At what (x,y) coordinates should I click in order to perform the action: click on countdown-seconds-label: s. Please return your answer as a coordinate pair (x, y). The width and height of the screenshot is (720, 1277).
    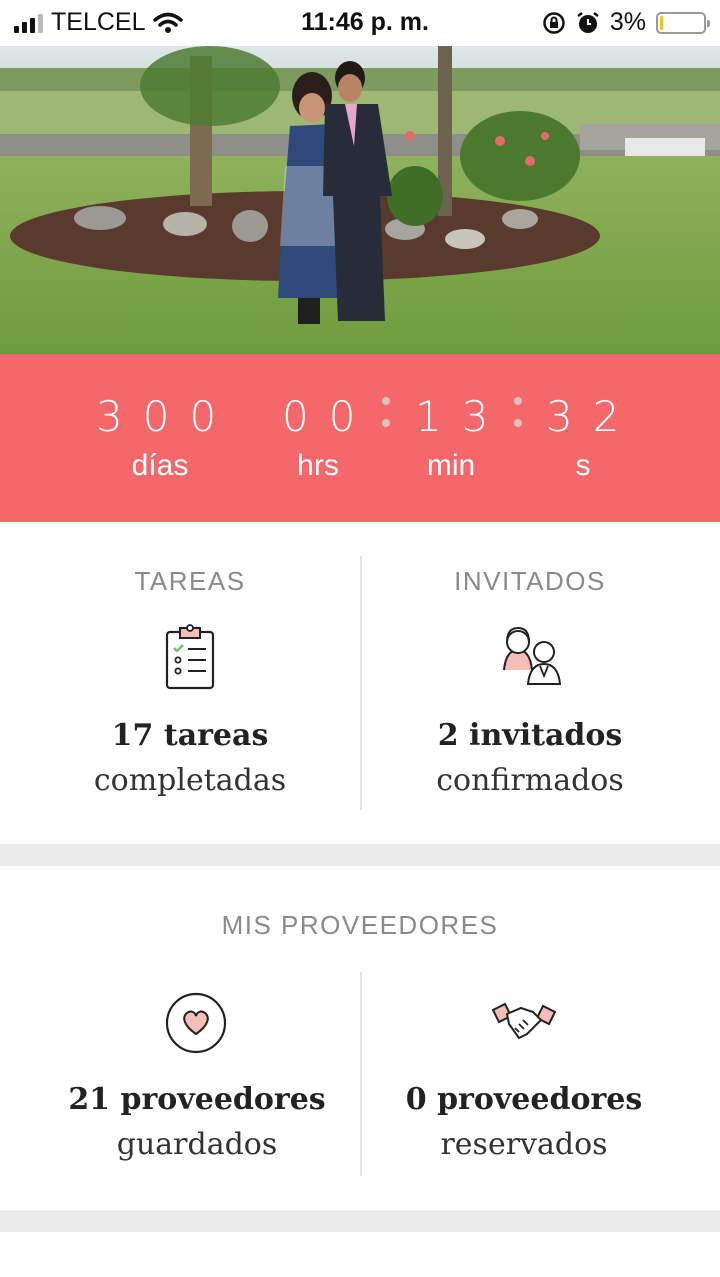
    Looking at the image, I should click on (583, 465).